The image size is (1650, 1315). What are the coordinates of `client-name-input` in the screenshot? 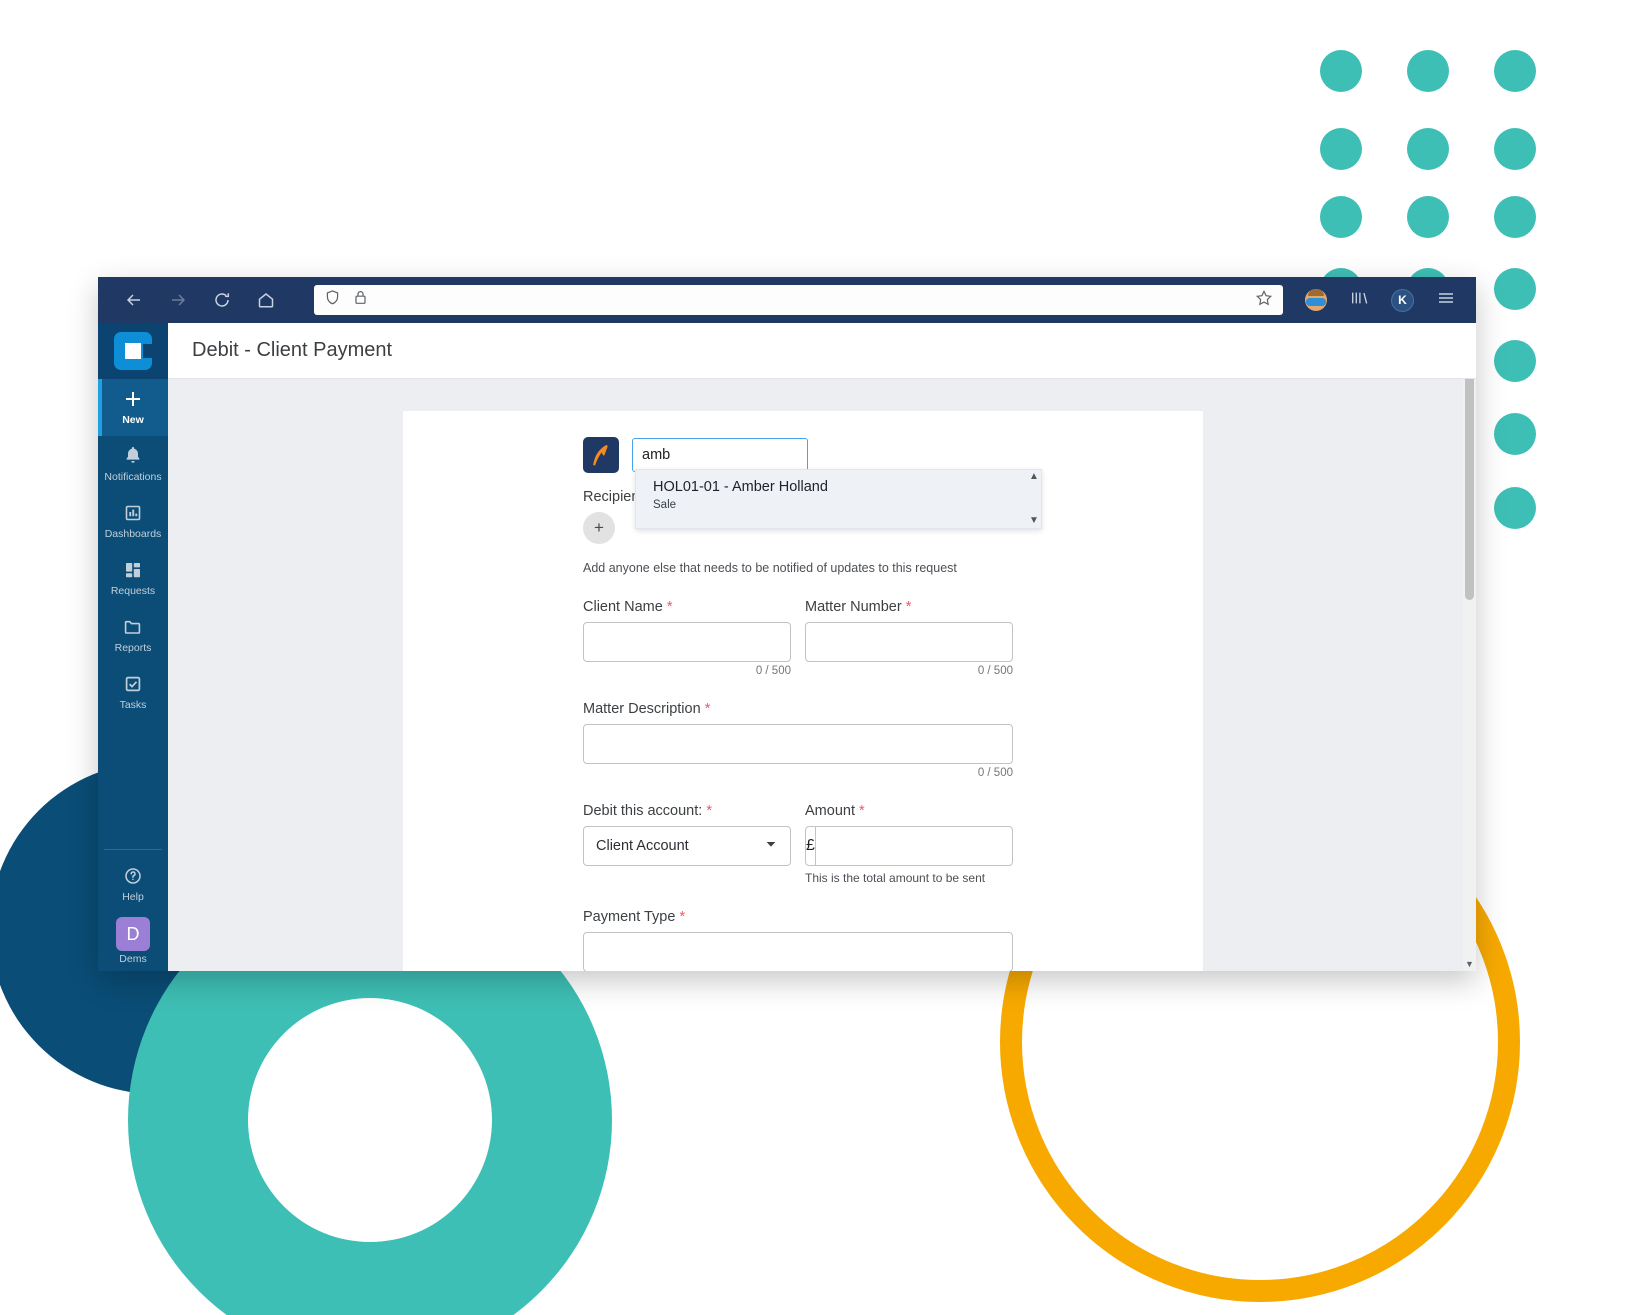 It's located at (687, 642).